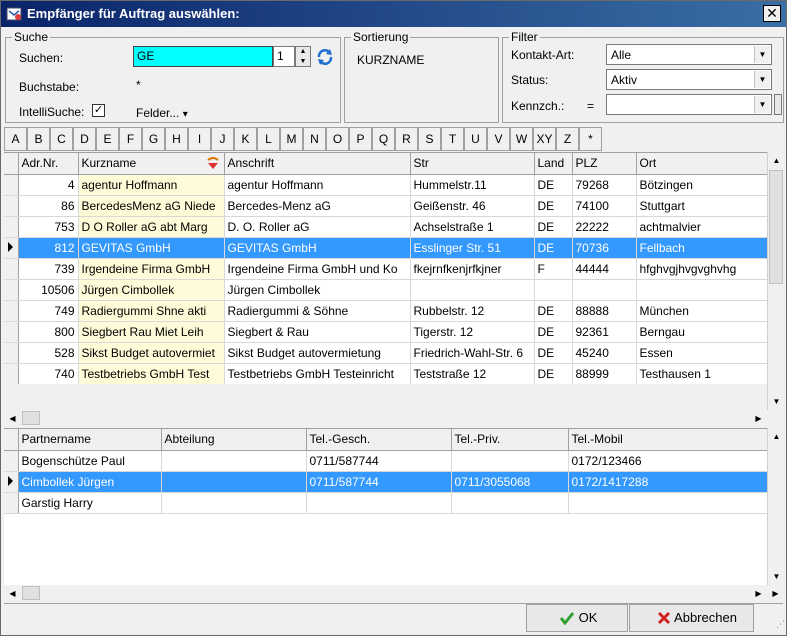 The image size is (787, 636). I want to click on col-header-partnername: Partnername, so click(90, 440).